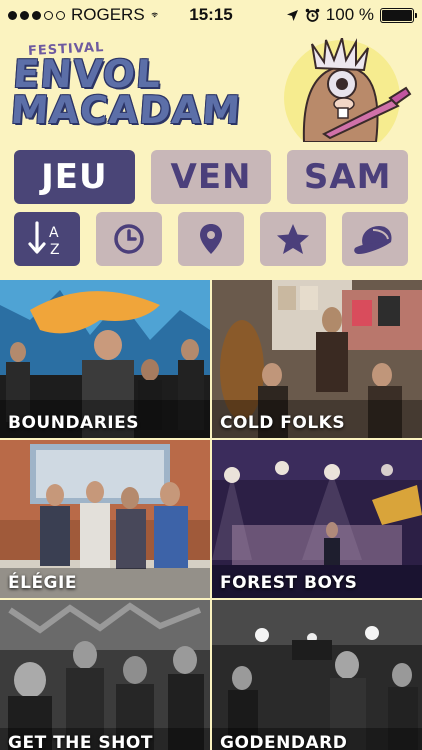  What do you see at coordinates (105, 359) in the screenshot?
I see `band-tile-boundaries: BOUNDARIES` at bounding box center [105, 359].